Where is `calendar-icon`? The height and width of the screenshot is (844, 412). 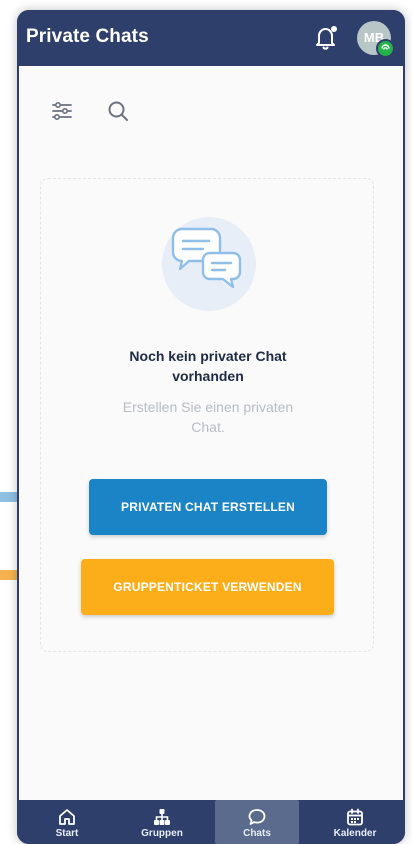 calendar-icon is located at coordinates (355, 817).